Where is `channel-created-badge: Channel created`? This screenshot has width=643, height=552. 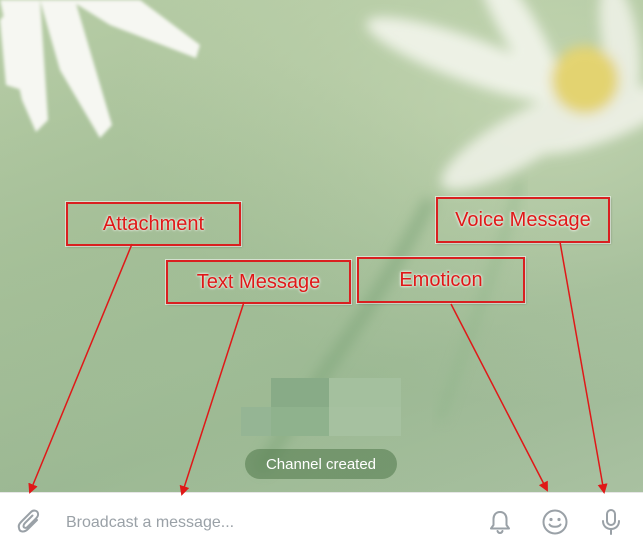
channel-created-badge: Channel created is located at coordinates (321, 464).